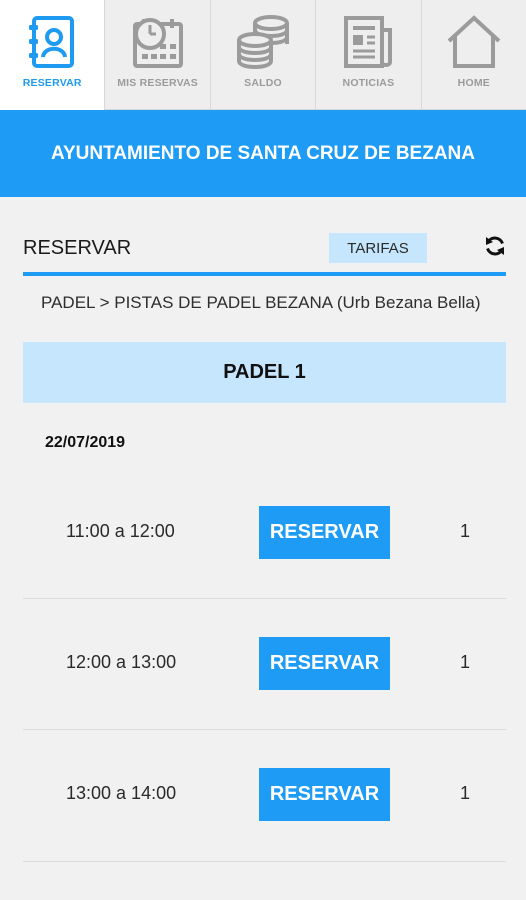  I want to click on slot-time: 11:00 a 12:00, so click(120, 531).